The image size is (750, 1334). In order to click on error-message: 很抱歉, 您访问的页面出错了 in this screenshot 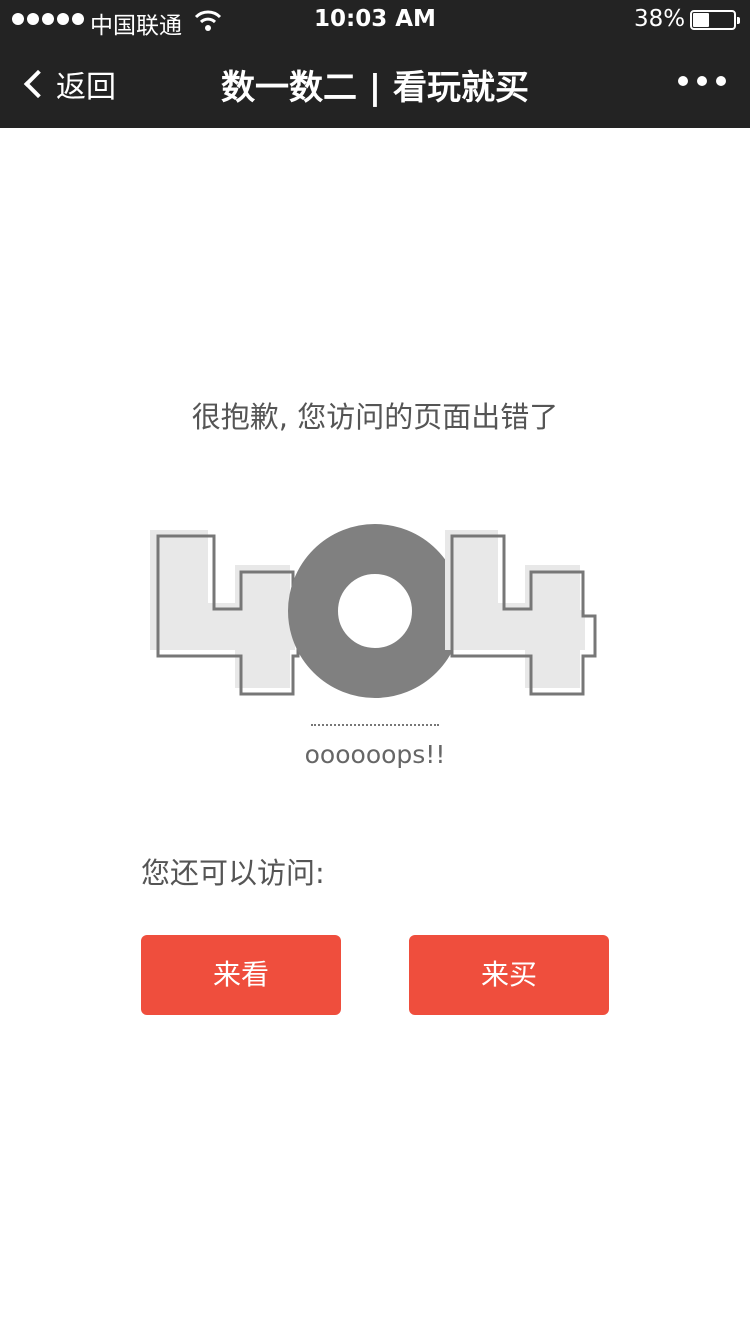, I will do `click(375, 417)`.